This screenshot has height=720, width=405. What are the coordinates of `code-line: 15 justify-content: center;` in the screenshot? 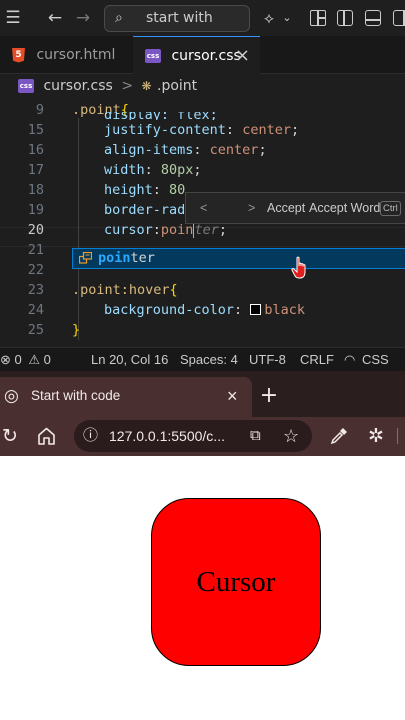 It's located at (202, 130).